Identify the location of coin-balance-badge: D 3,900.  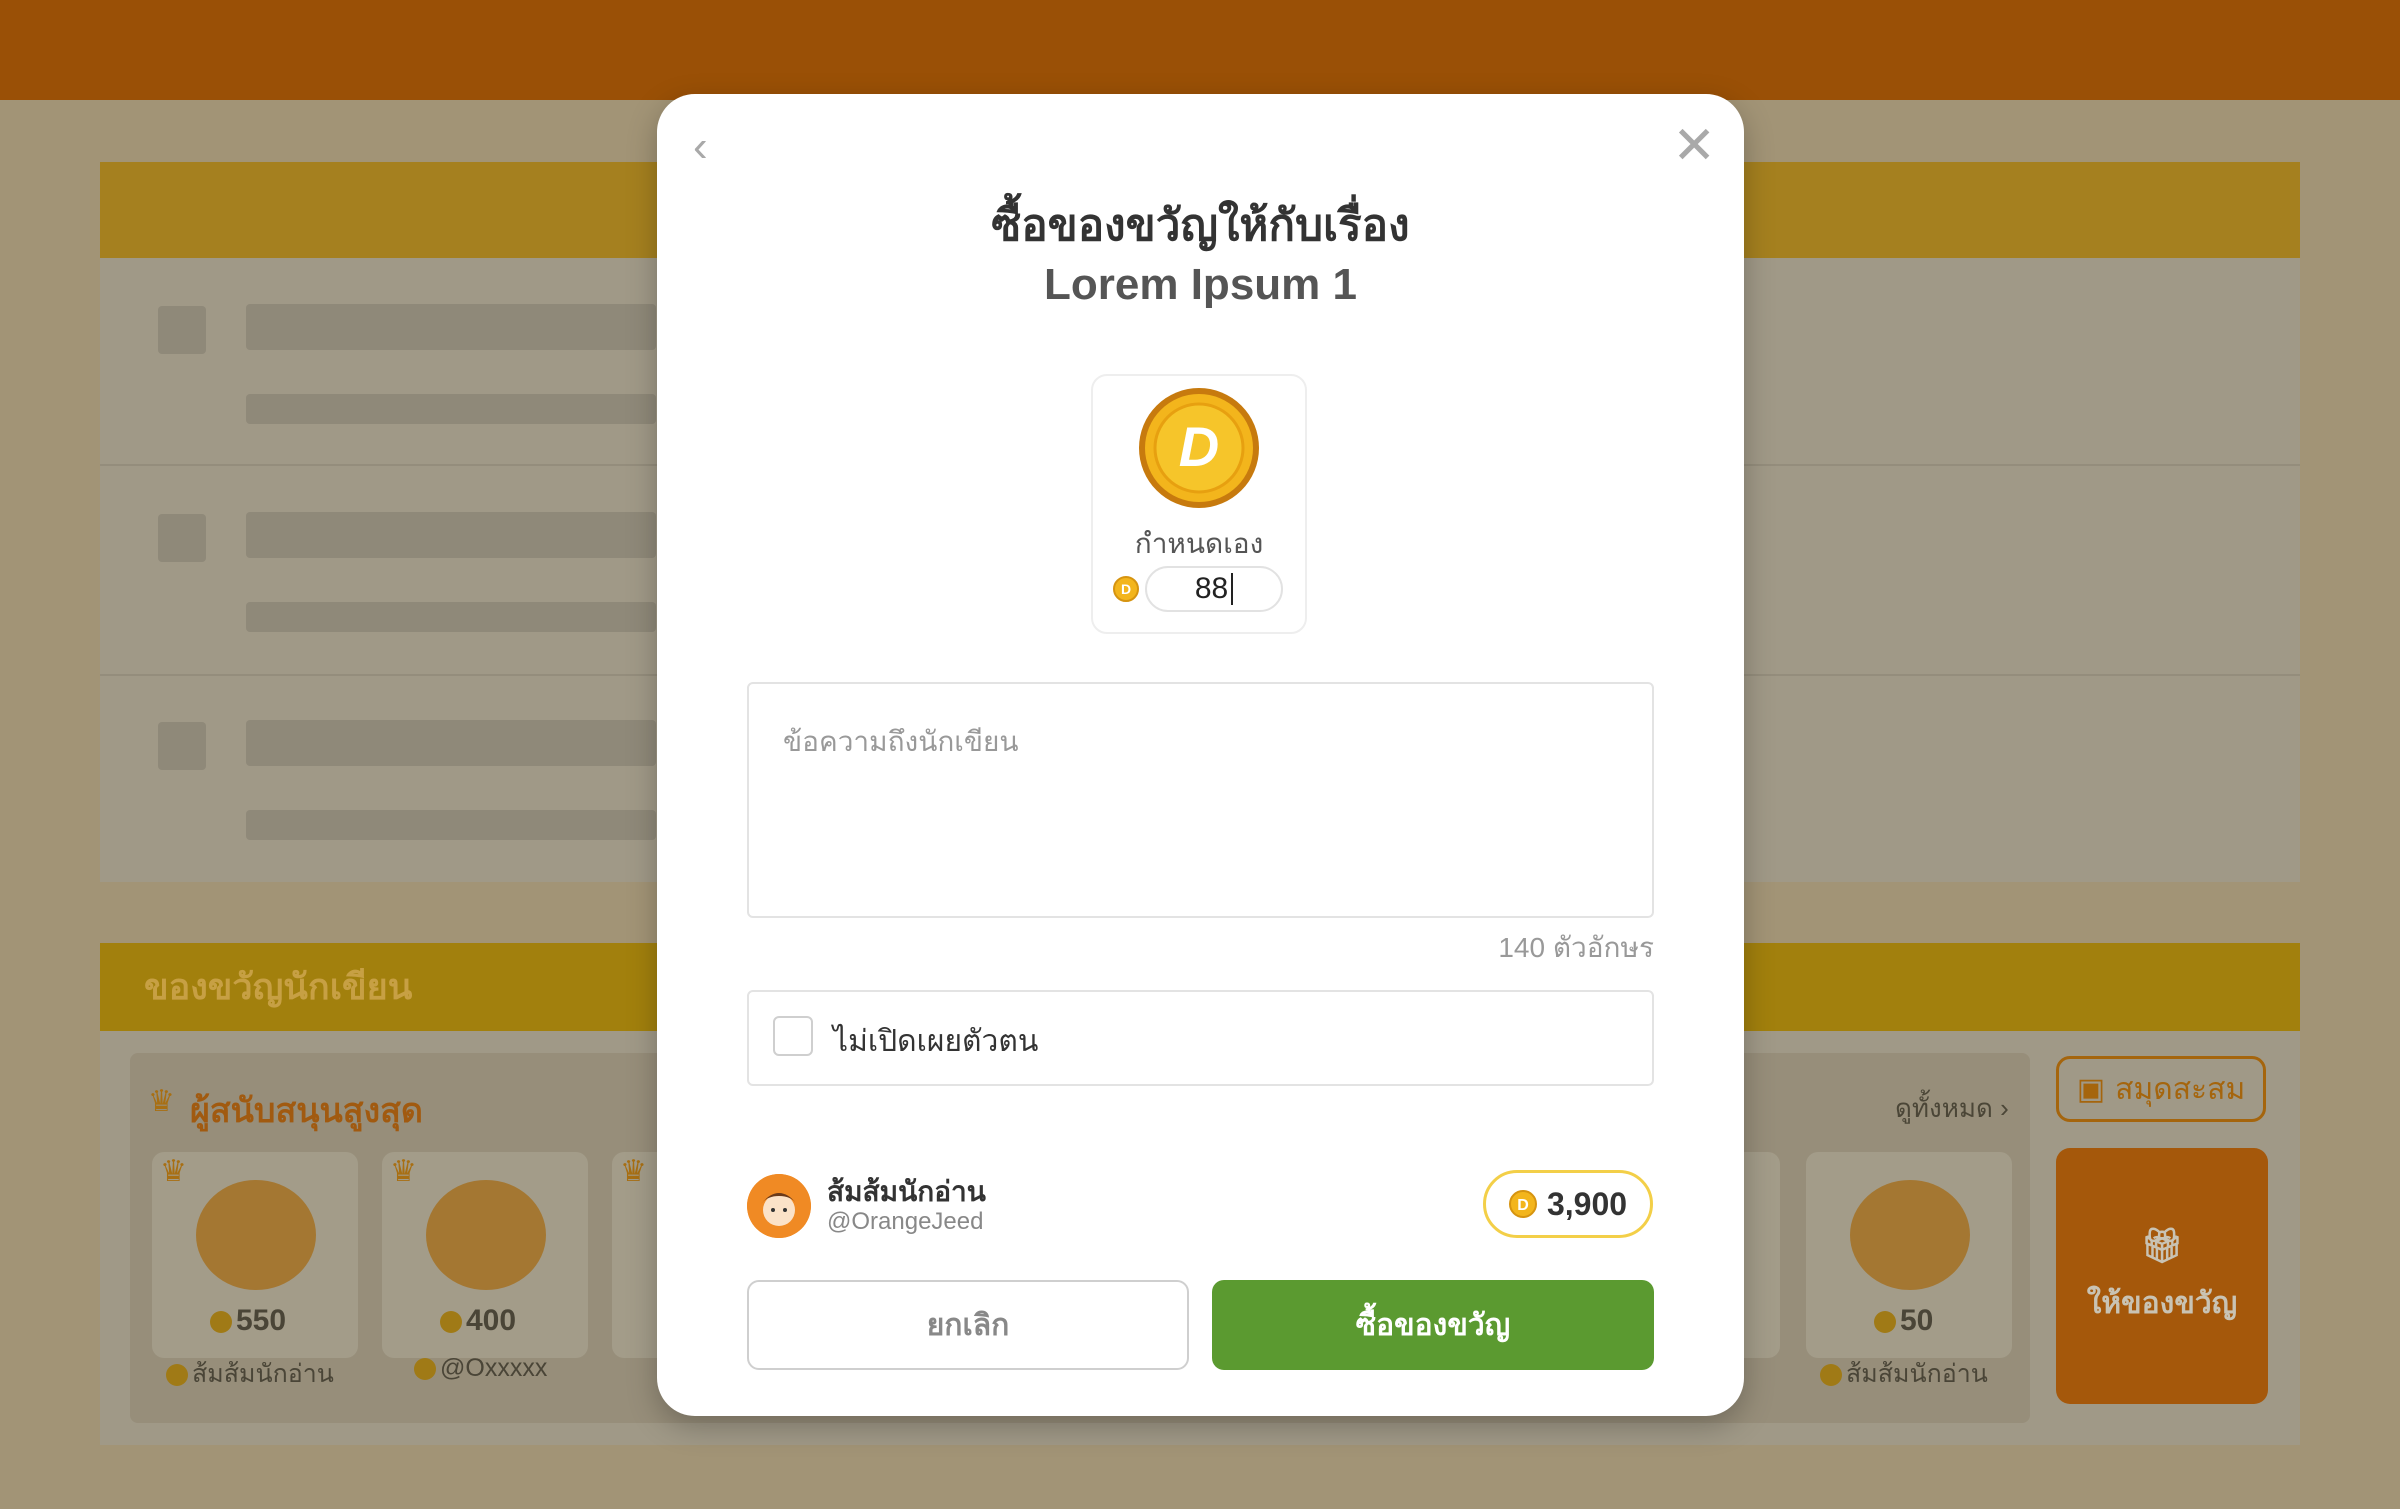
(1568, 1204).